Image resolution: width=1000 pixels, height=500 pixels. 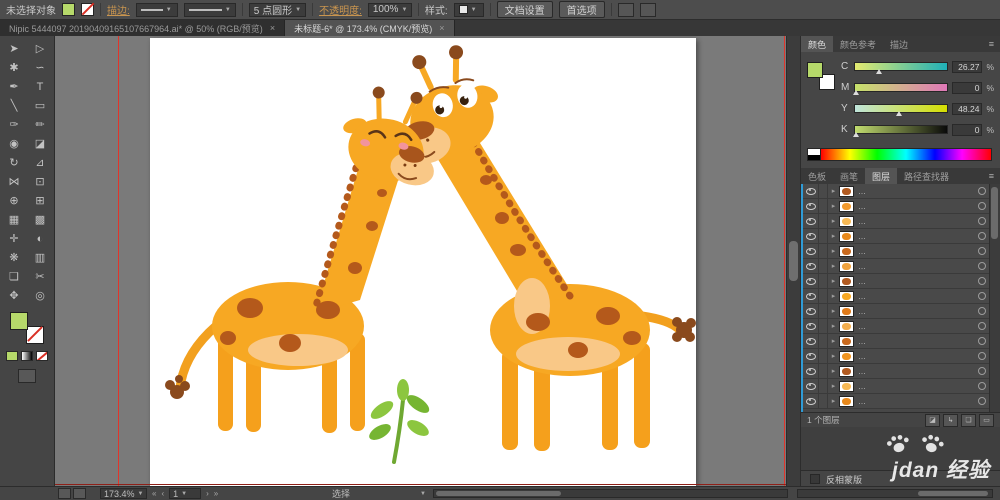 What do you see at coordinates (441, 28) in the screenshot?
I see `tab-doc2-close-icon: ×` at bounding box center [441, 28].